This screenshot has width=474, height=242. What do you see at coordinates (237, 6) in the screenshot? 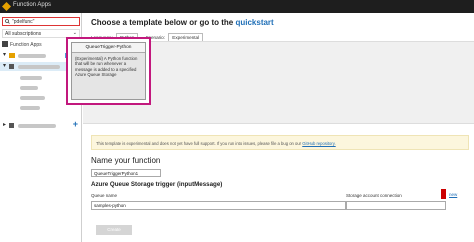
I see `title-bar: Function Apps` at bounding box center [237, 6].